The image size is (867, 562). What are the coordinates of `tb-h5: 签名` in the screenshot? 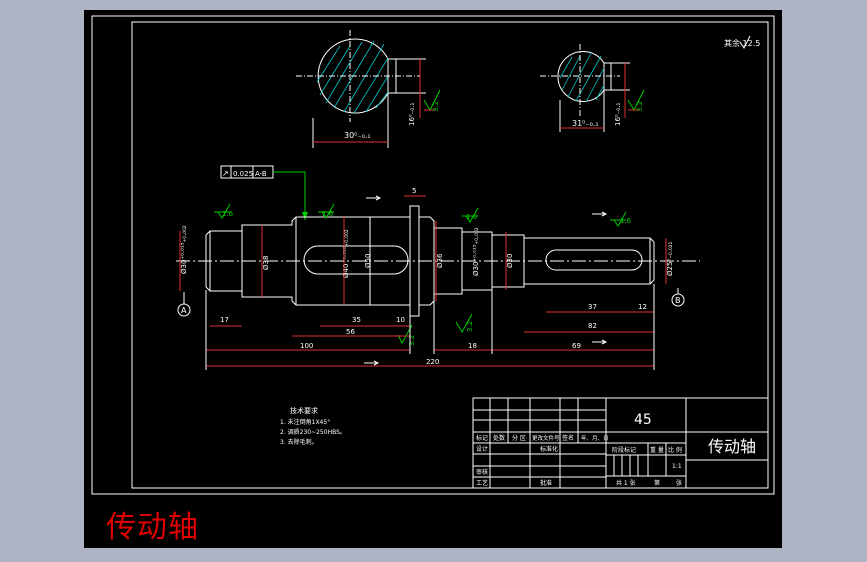 It's located at (568, 438).